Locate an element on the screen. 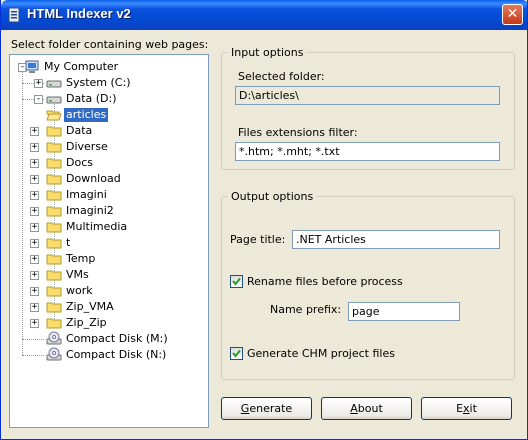  generate-label: enerate is located at coordinates (271, 408).